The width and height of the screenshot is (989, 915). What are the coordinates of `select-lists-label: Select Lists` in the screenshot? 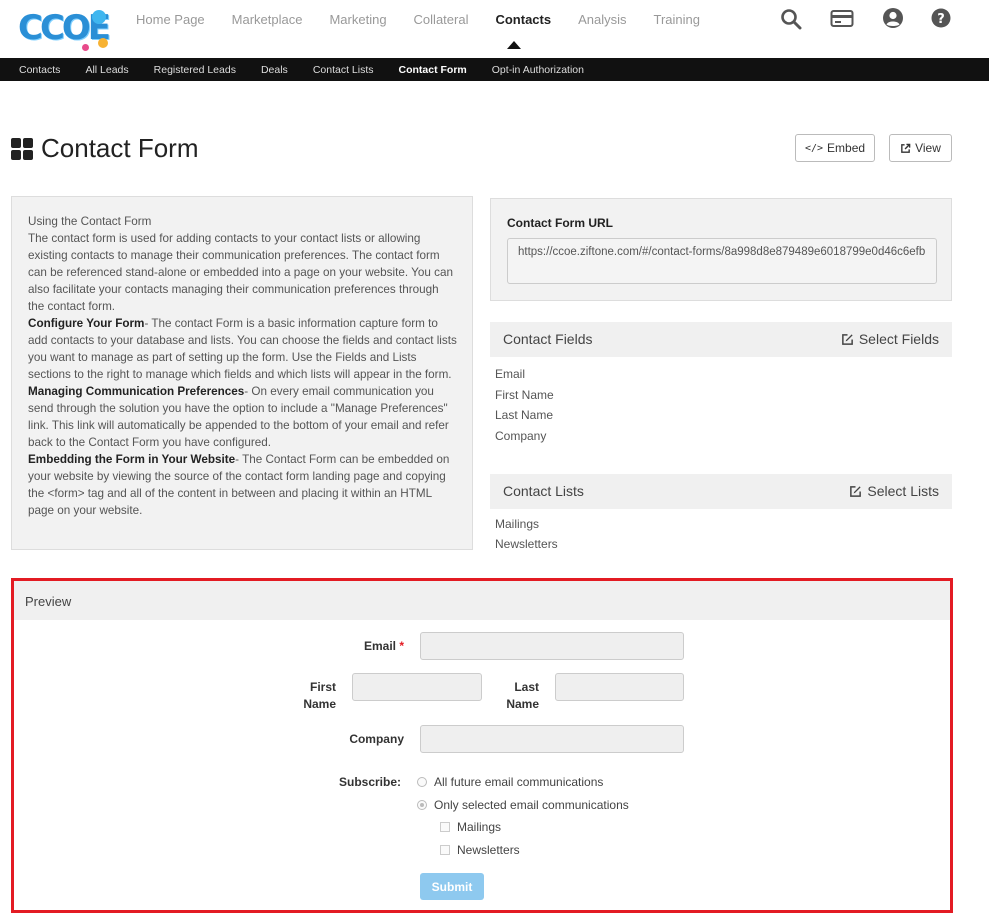 It's located at (903, 491).